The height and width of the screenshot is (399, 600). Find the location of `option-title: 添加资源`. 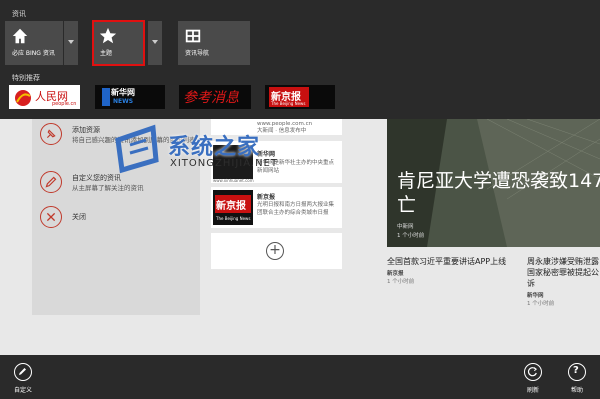

option-title: 添加资源 is located at coordinates (86, 130).